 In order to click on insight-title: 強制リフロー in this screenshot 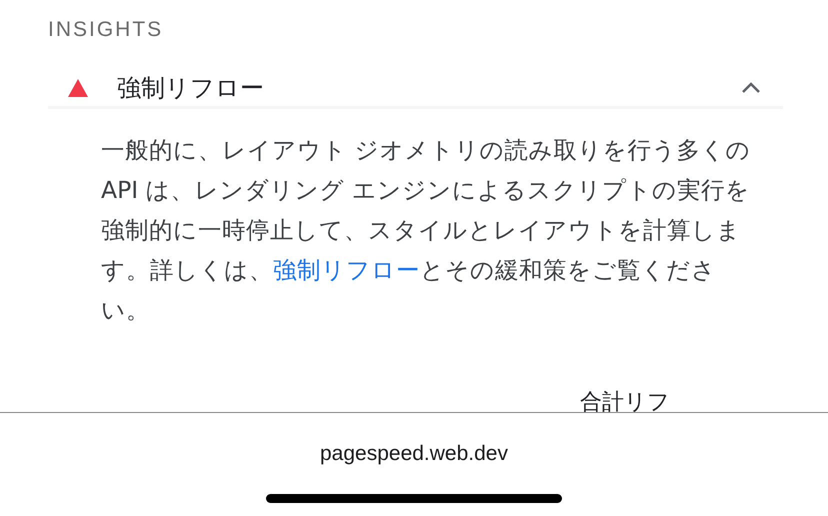, I will do `click(190, 88)`.